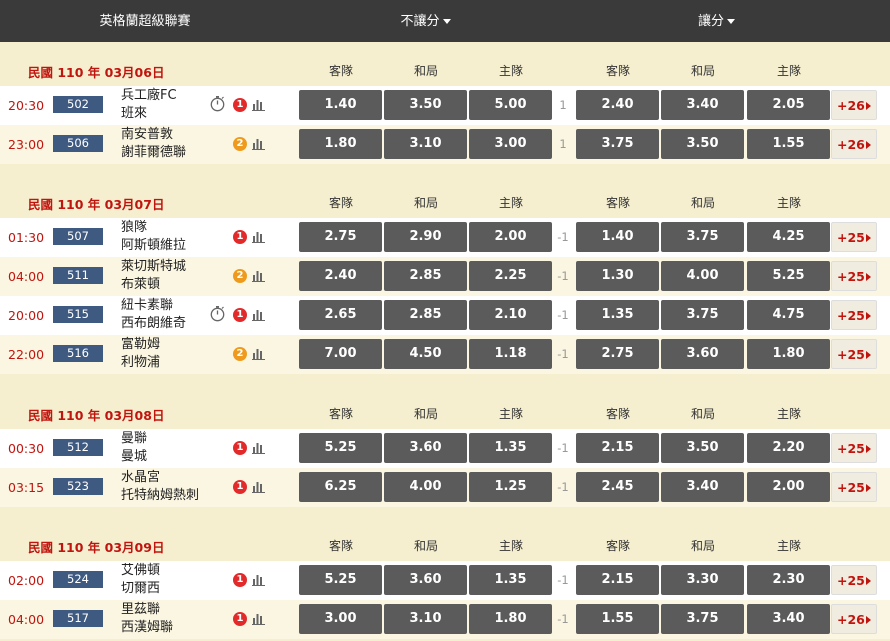 This screenshot has width=890, height=641. Describe the element at coordinates (140, 345) in the screenshot. I see `away-team: 富勒姆` at that location.